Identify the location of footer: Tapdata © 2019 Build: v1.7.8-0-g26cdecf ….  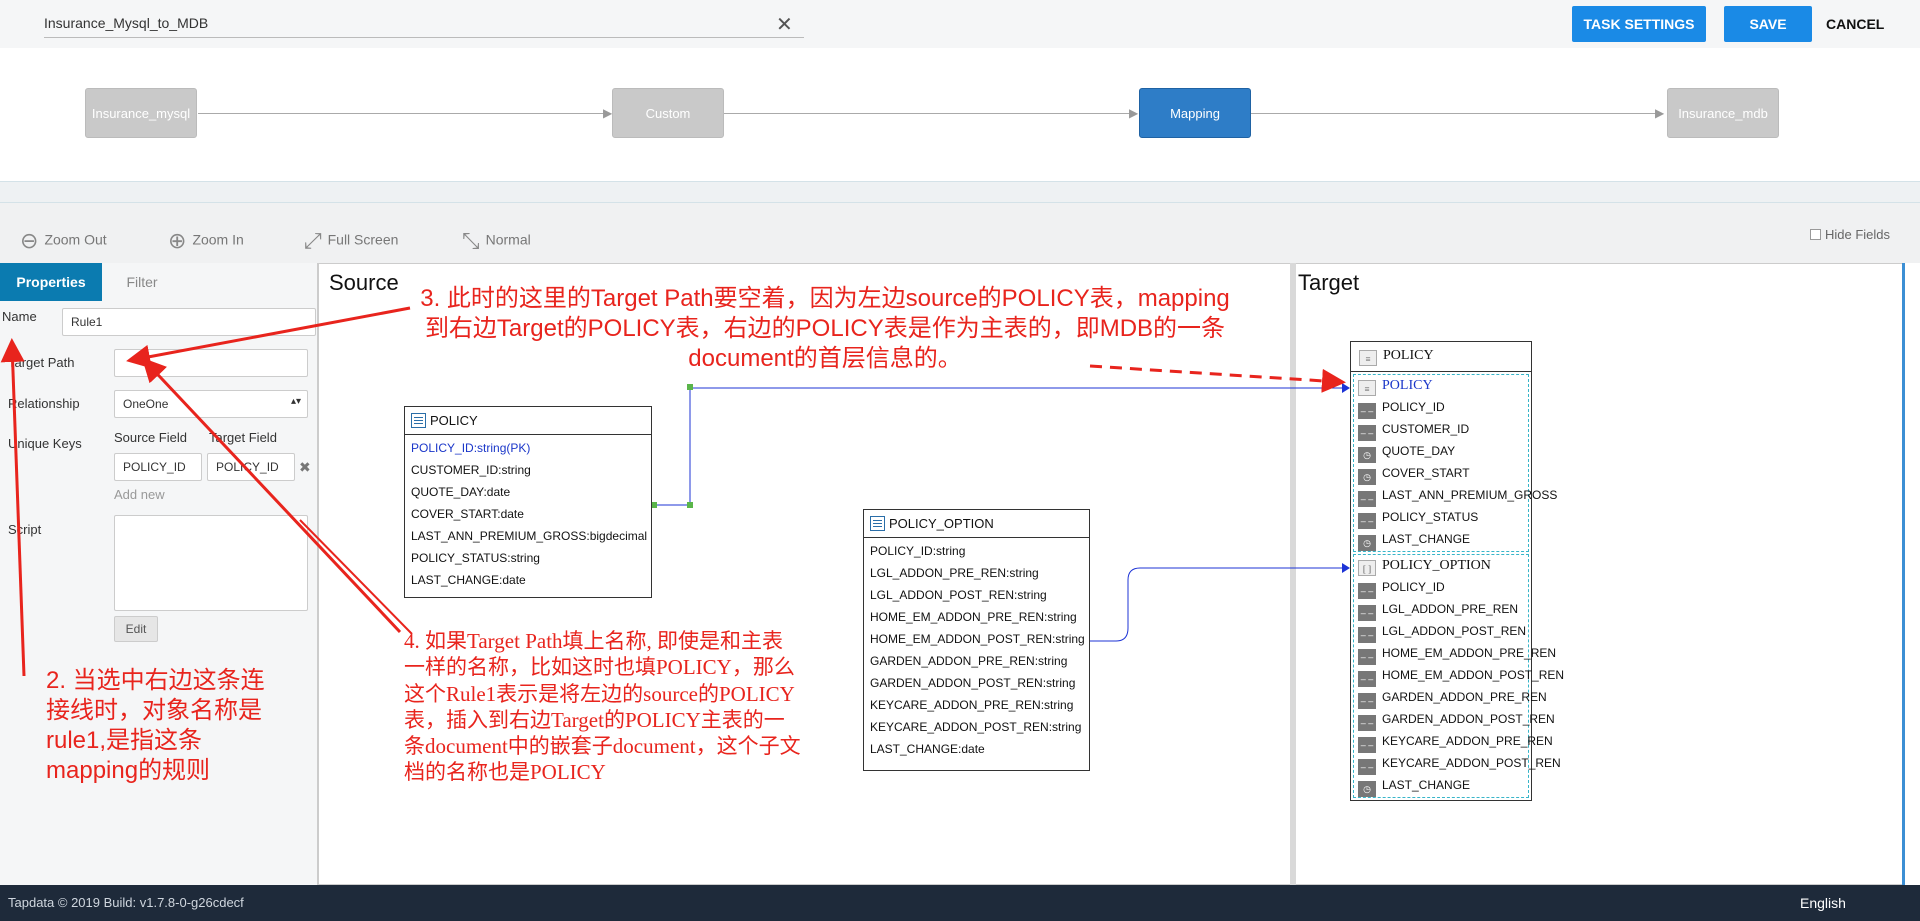
(960, 903).